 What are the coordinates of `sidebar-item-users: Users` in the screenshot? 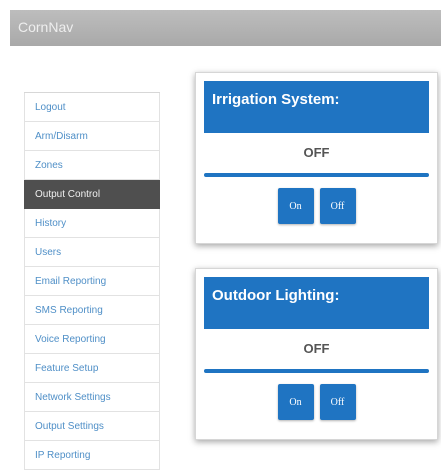 It's located at (92, 252).